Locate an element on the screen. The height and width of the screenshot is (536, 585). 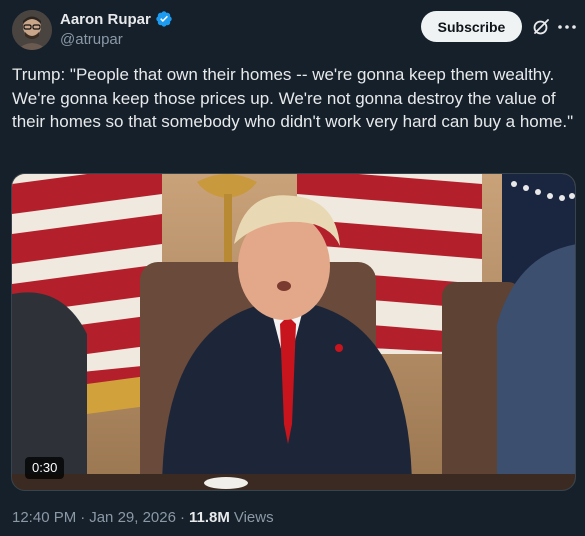
author-name-row: Aaron Rupar is located at coordinates (116, 19).